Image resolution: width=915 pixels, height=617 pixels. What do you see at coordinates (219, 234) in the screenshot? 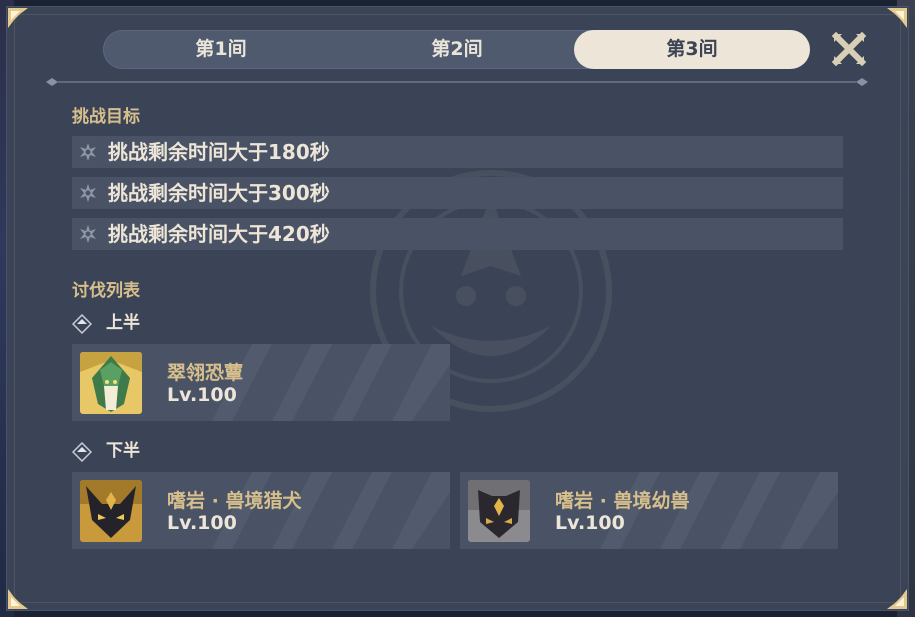
I see `goal-text: 挑战剩余时间大于420秒` at bounding box center [219, 234].